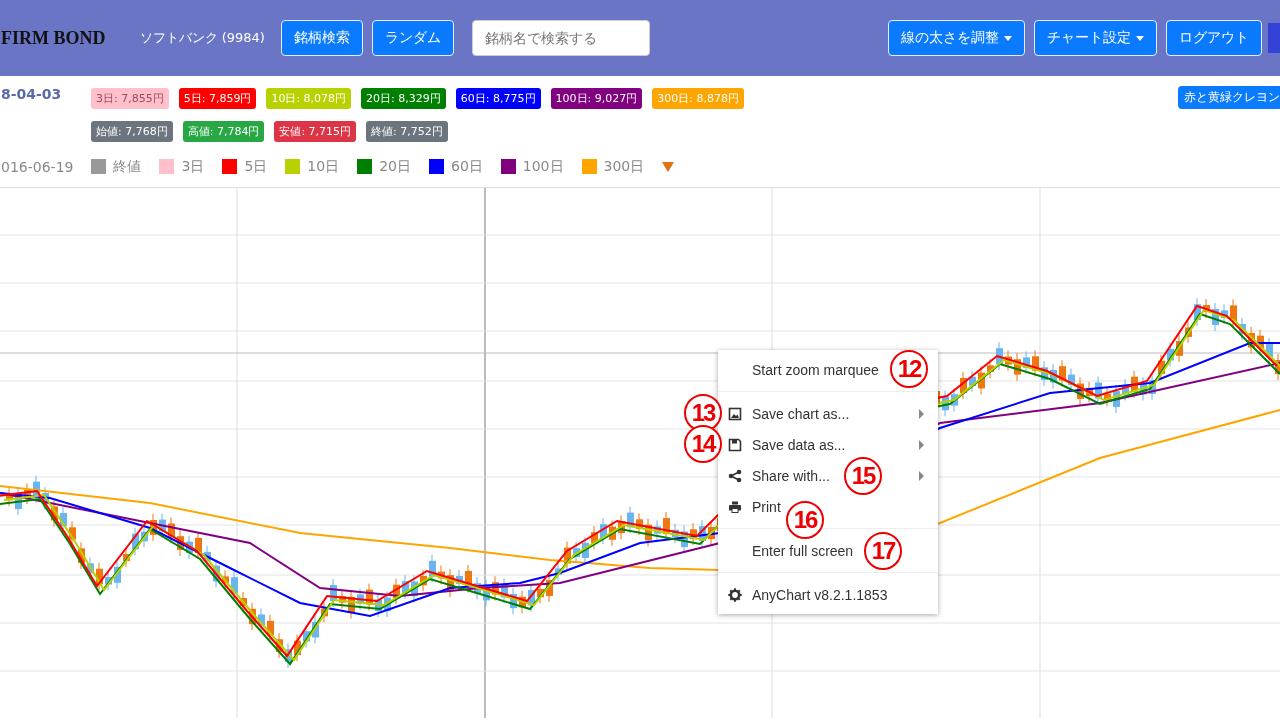 The width and height of the screenshot is (1280, 720). What do you see at coordinates (883, 551) in the screenshot?
I see `callout-number: 17` at bounding box center [883, 551].